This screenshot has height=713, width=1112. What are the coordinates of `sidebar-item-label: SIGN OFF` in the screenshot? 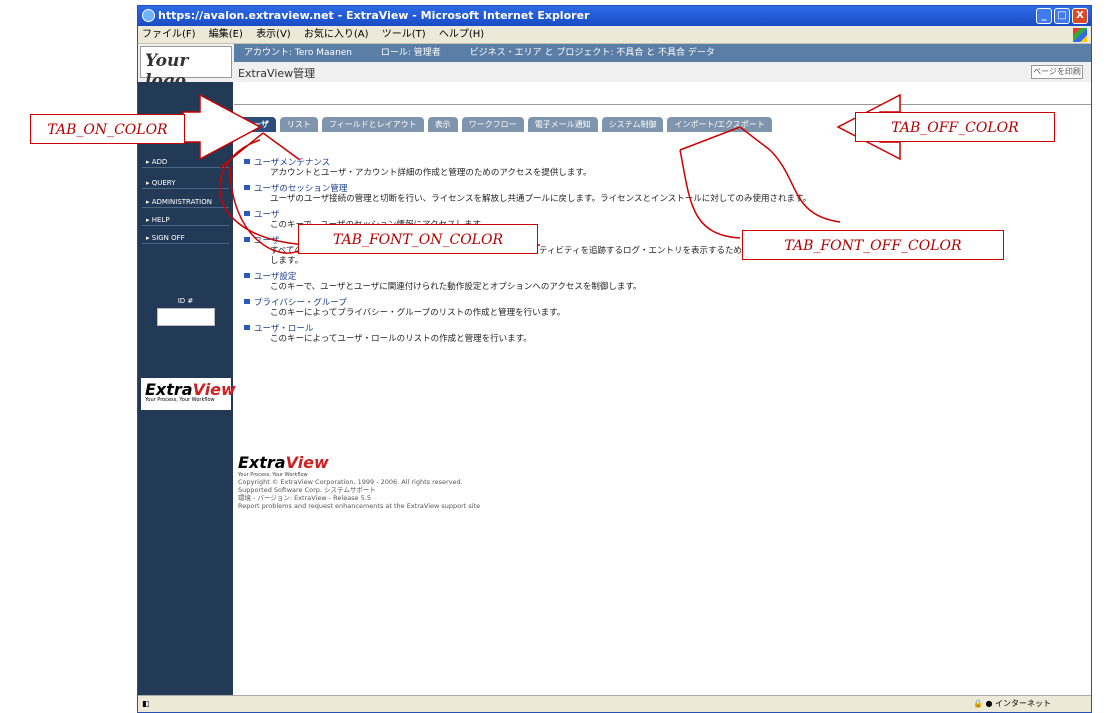 It's located at (168, 238).